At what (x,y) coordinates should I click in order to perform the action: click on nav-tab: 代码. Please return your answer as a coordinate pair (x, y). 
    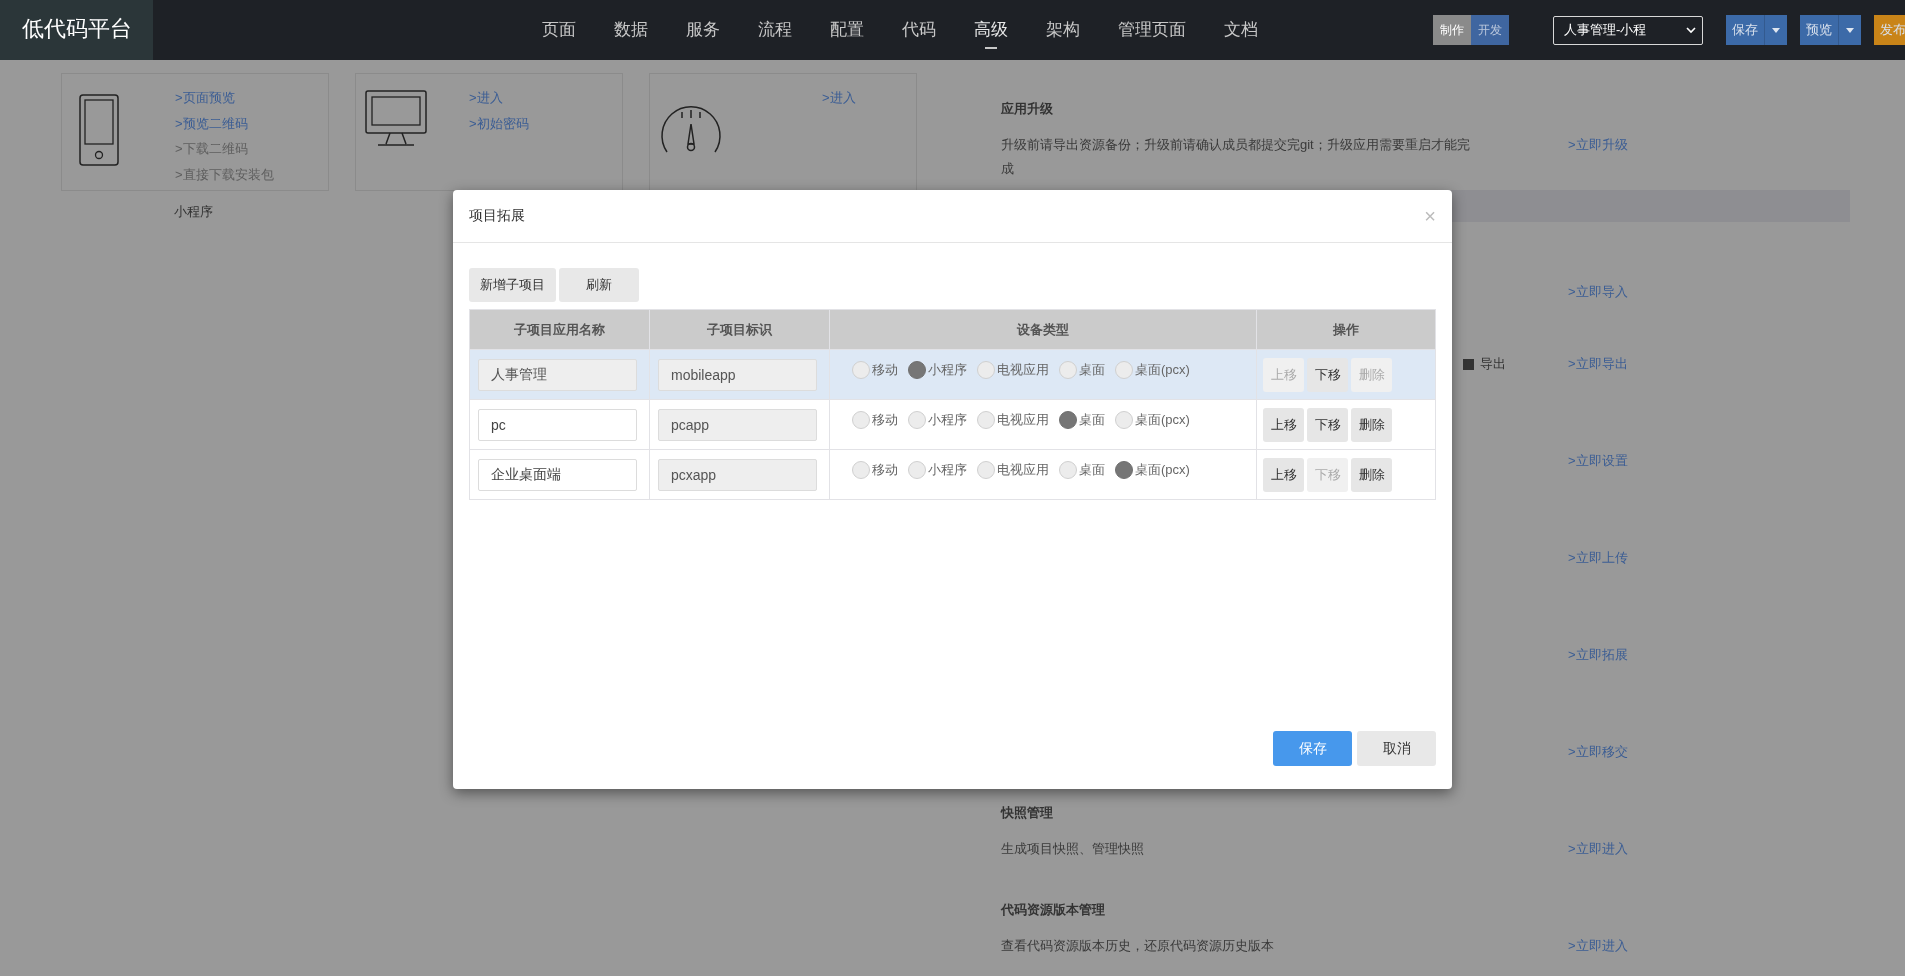
    Looking at the image, I should click on (919, 30).